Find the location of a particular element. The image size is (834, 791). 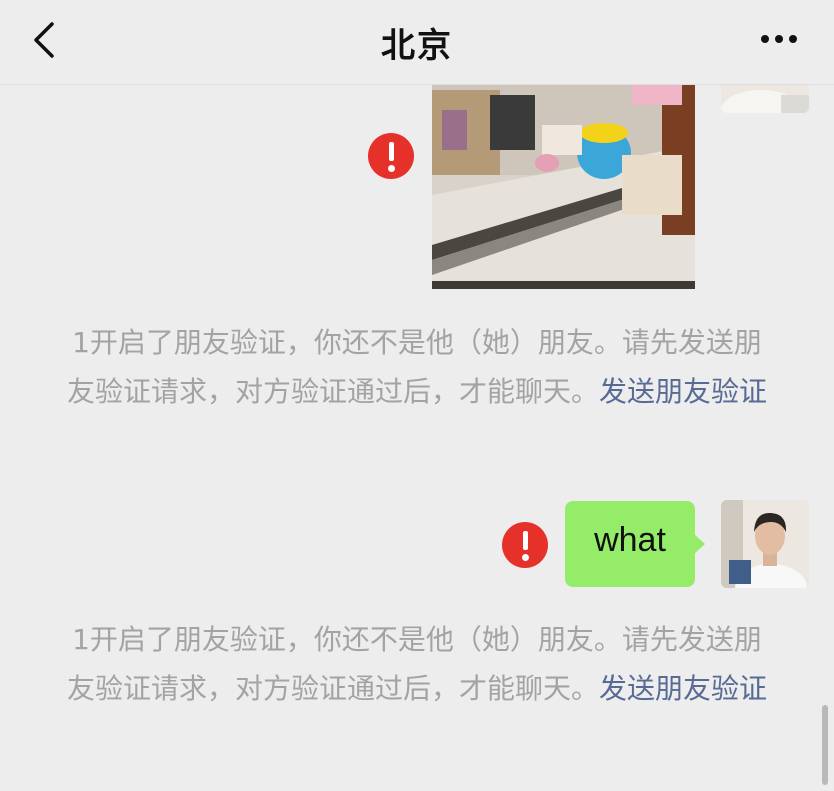

chat-title: 北京 is located at coordinates (417, 46).